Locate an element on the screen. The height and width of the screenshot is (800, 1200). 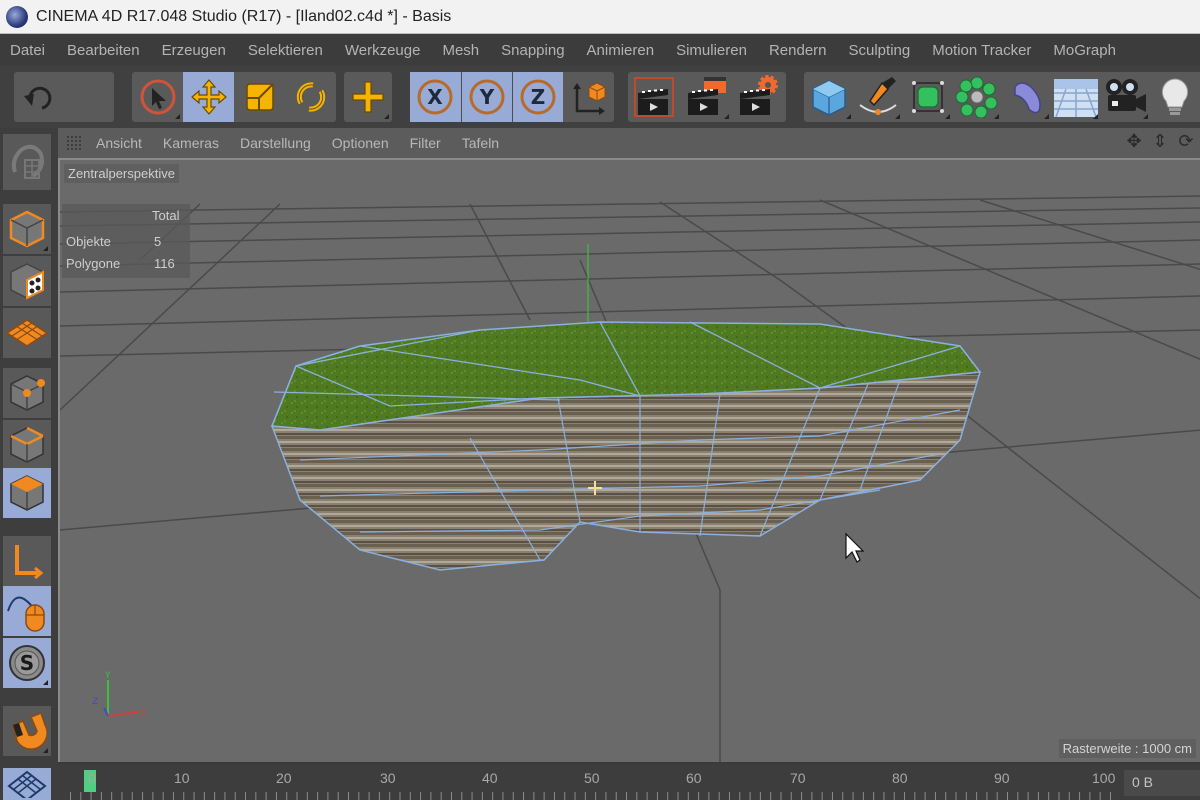
menu-erzeugen: Erzeugen is located at coordinates (194, 50).